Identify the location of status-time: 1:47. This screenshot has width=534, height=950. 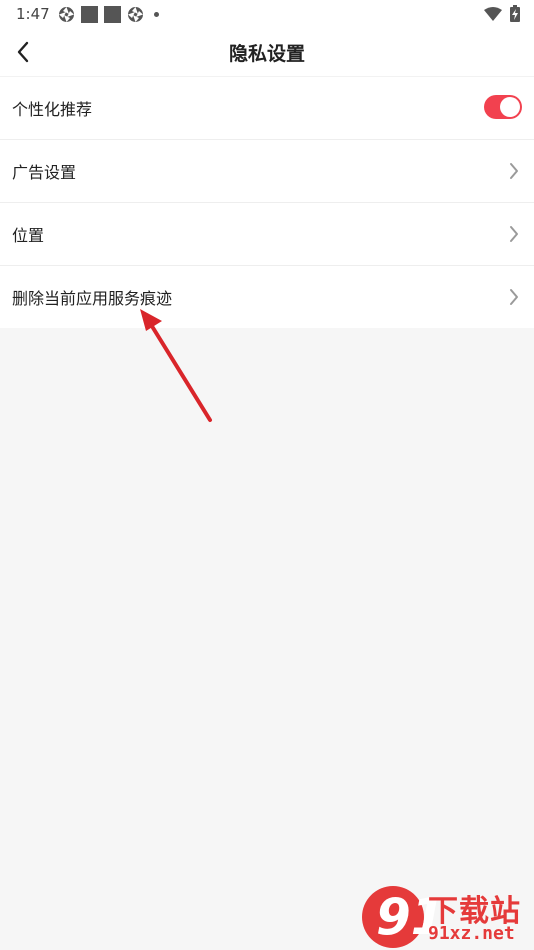
(33, 14).